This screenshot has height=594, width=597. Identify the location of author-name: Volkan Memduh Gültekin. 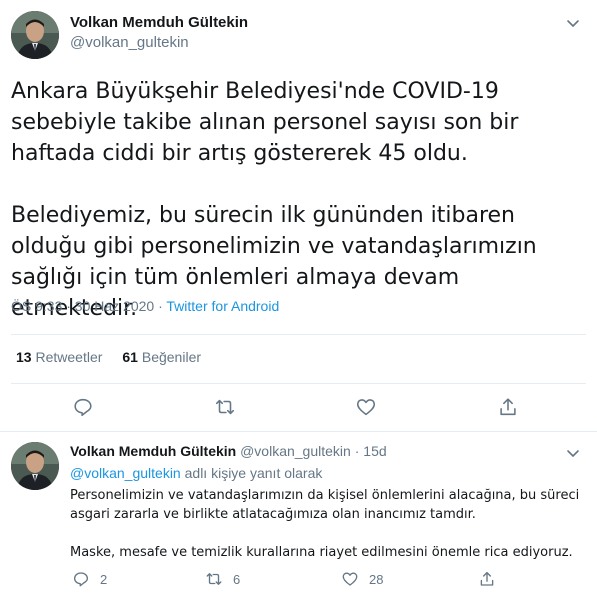
(159, 22).